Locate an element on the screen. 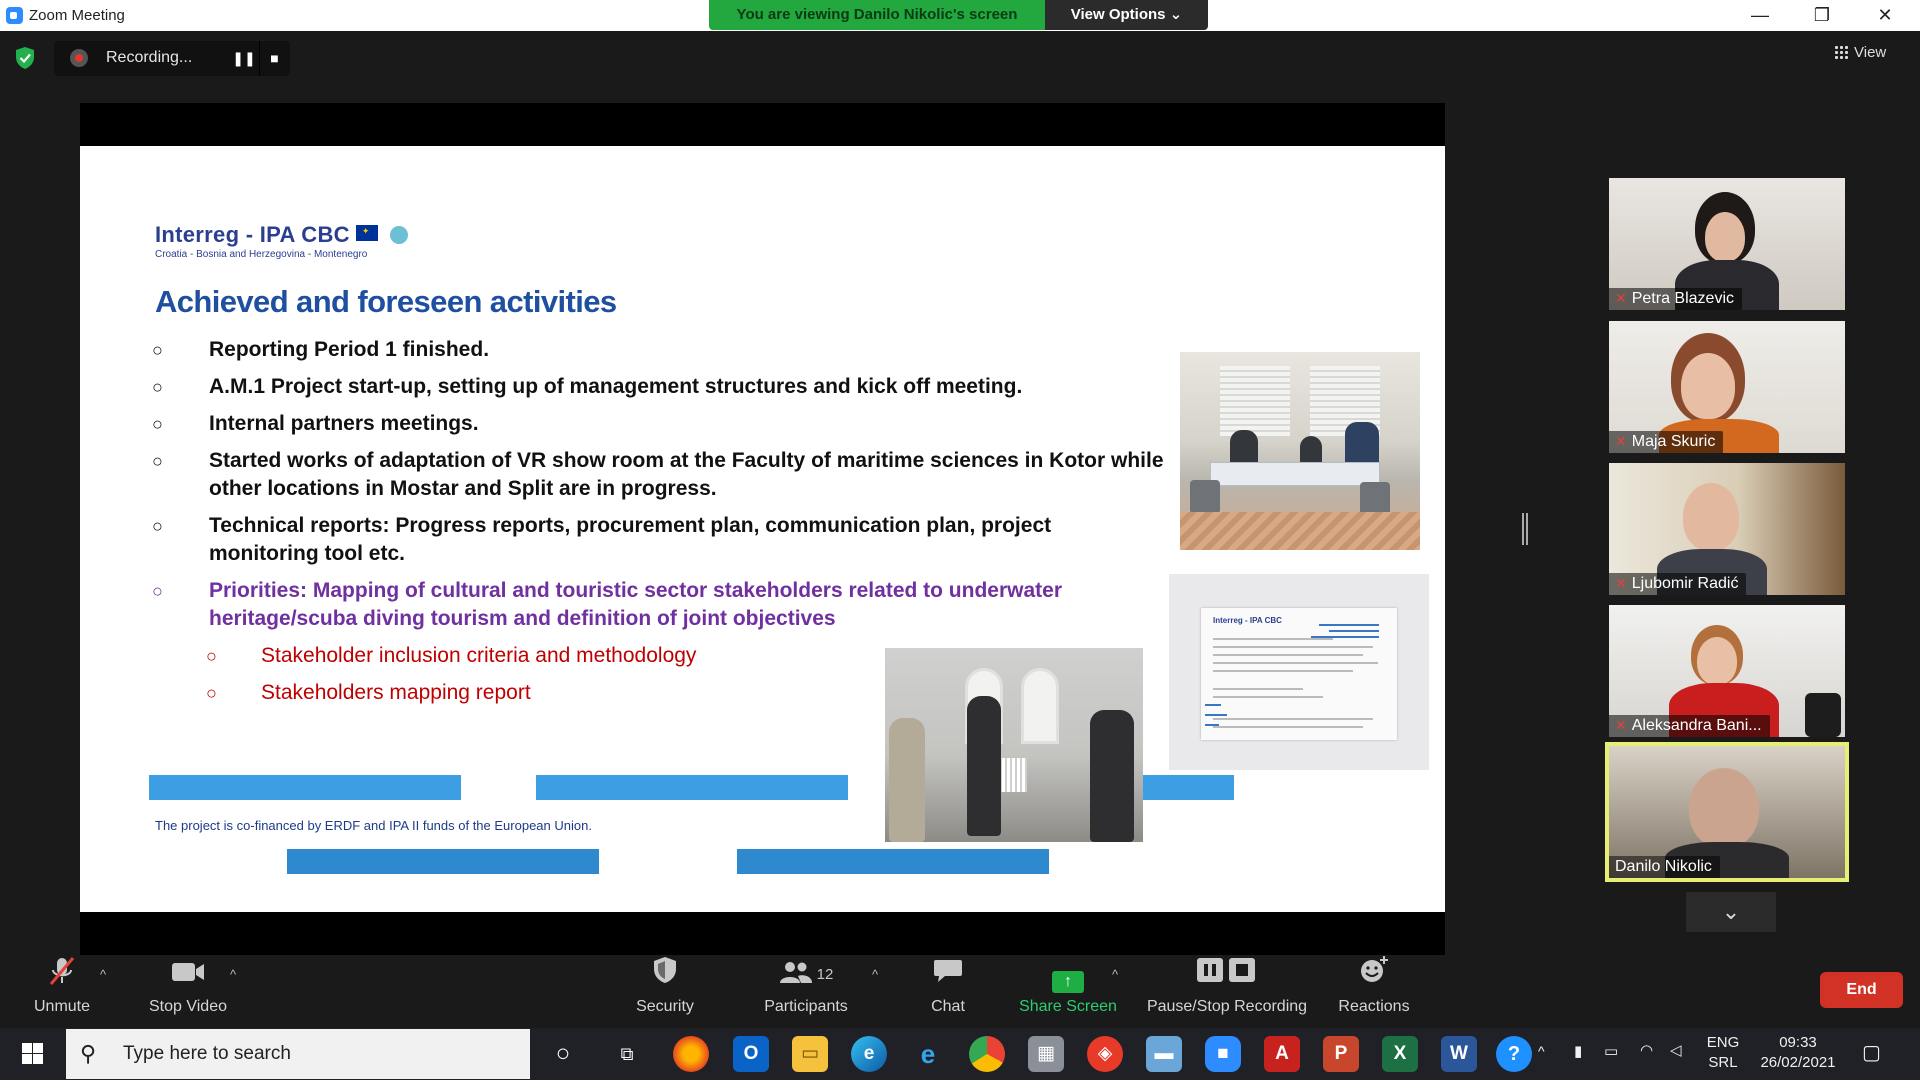 This screenshot has height=1080, width=1920. taskbar-clock: 09:33 26/02/2021 is located at coordinates (1798, 1052).